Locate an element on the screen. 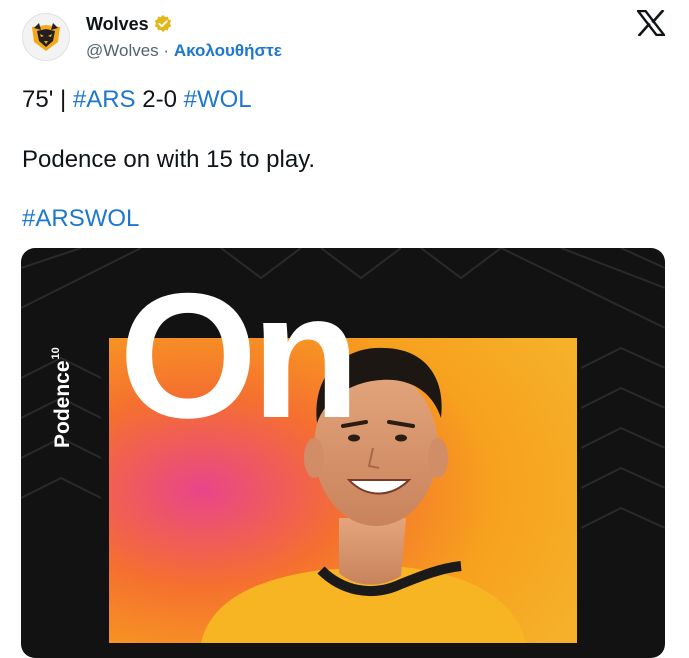 The height and width of the screenshot is (658, 689). hashtag-arswol: #ARSWOL is located at coordinates (80, 219).